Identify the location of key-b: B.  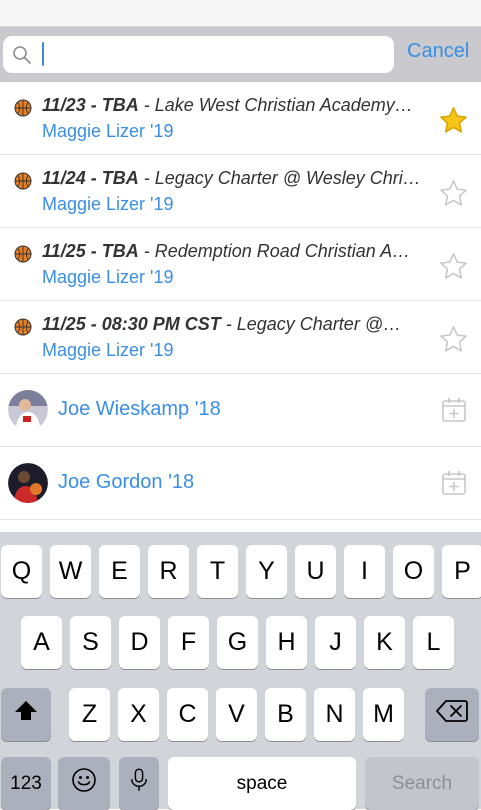
(285, 714).